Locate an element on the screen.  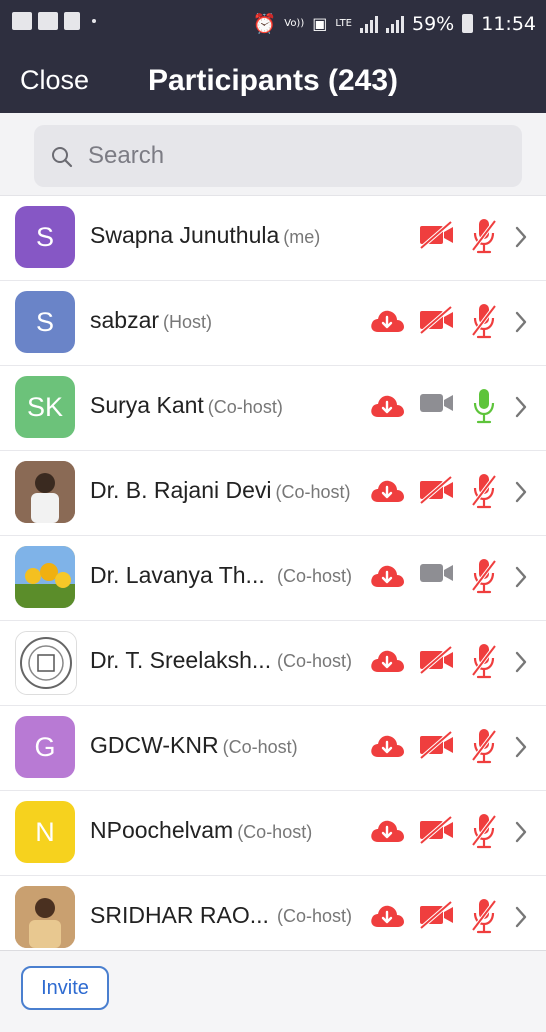
search-box is located at coordinates (278, 156).